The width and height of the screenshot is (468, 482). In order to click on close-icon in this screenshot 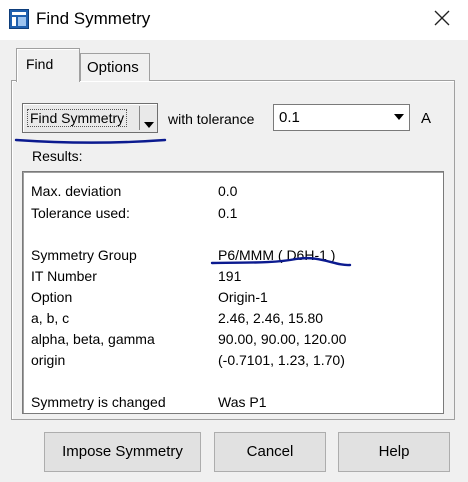, I will do `click(442, 18)`.